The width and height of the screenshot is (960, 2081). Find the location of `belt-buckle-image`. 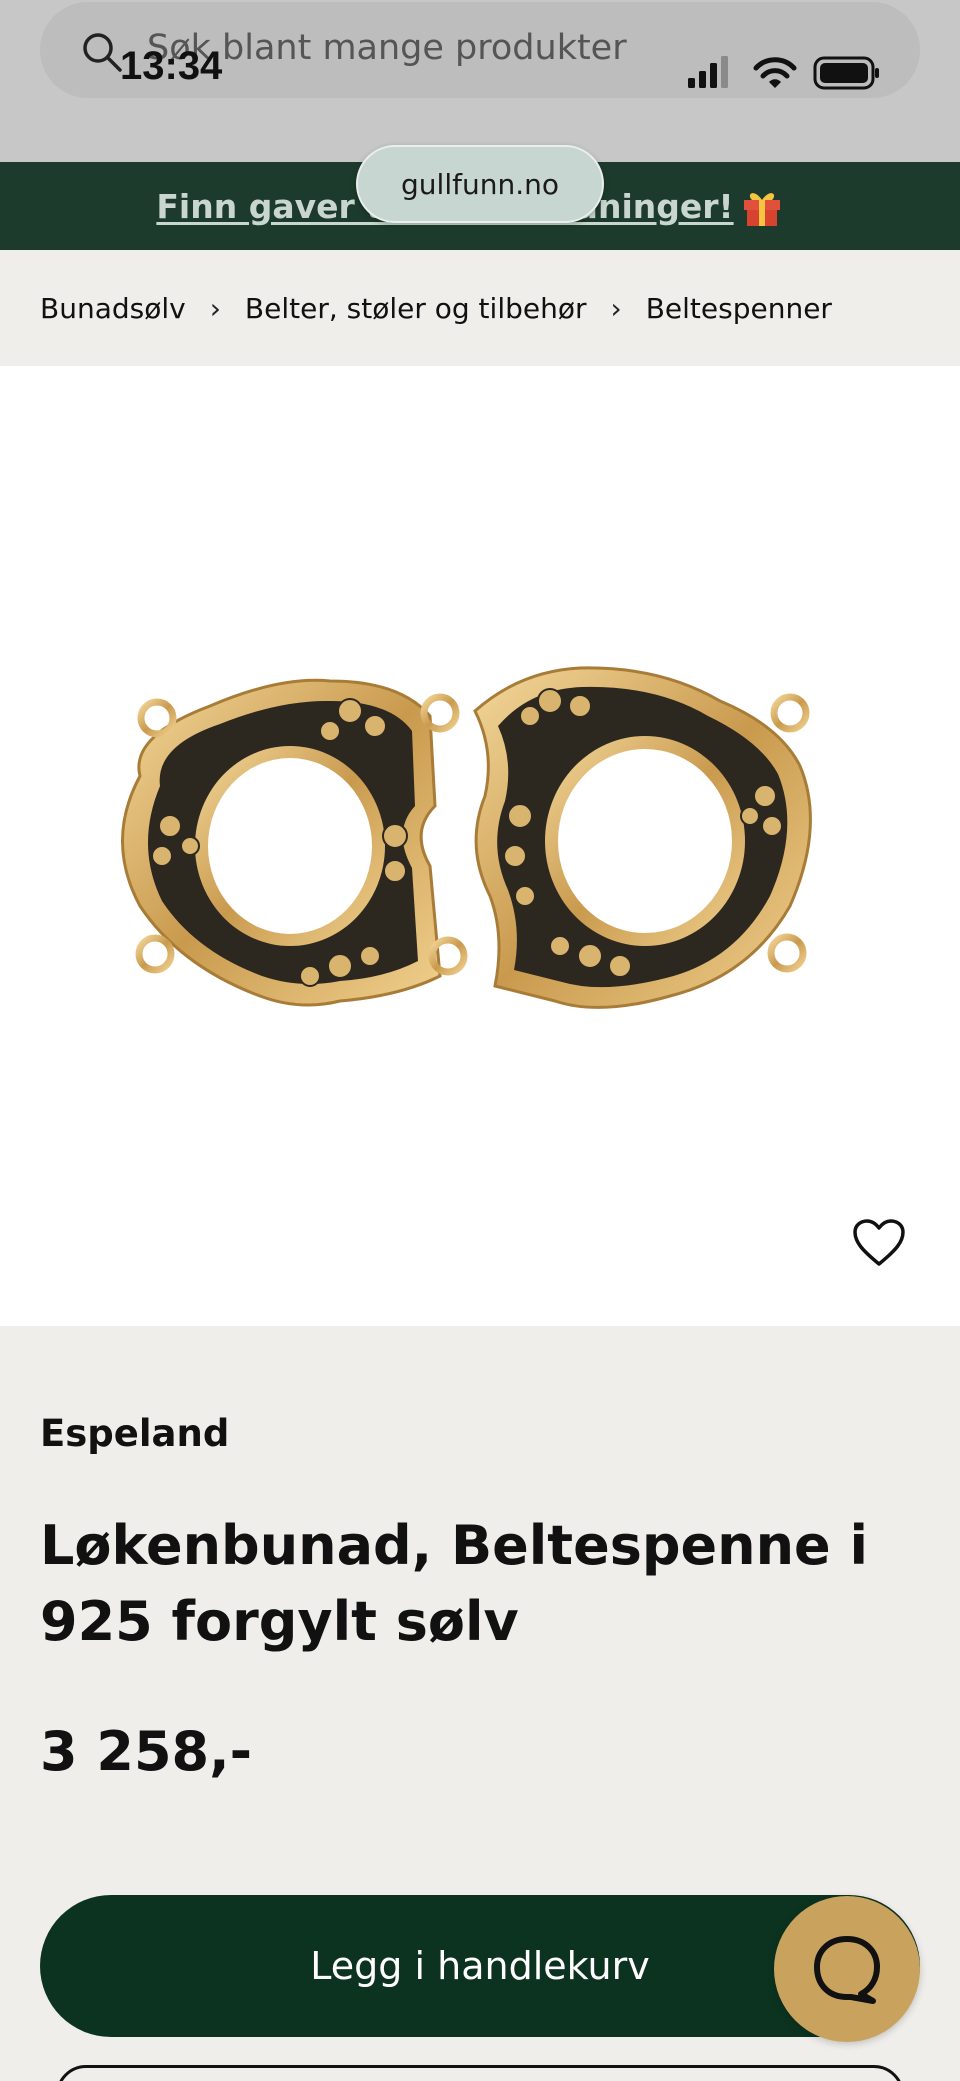

belt-buckle-image is located at coordinates (466, 837).